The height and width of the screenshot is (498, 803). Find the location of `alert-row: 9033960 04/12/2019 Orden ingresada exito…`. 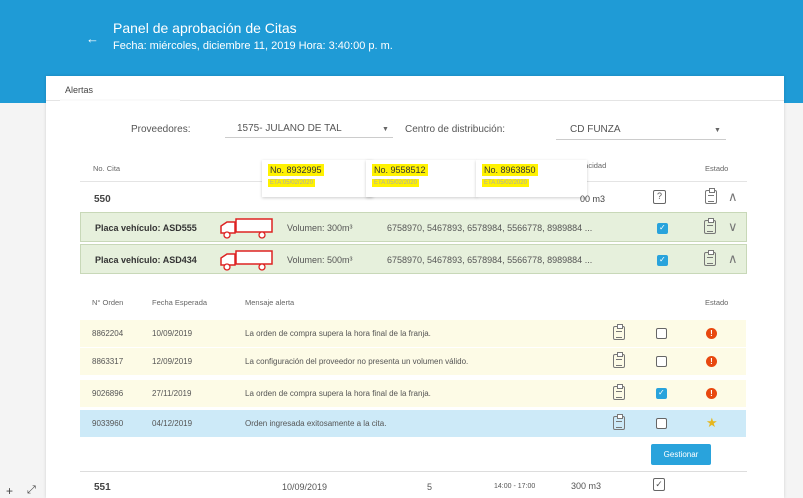

alert-row: 9033960 04/12/2019 Orden ingresada exito… is located at coordinates (413, 423).